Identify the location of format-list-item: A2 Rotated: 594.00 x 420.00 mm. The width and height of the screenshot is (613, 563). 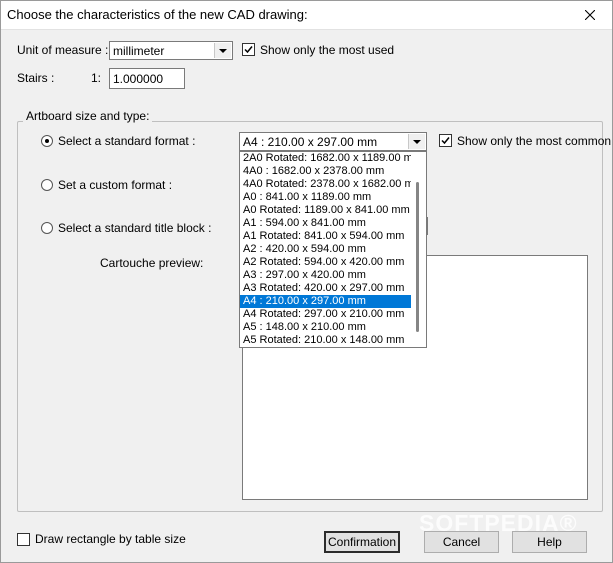
(325, 262).